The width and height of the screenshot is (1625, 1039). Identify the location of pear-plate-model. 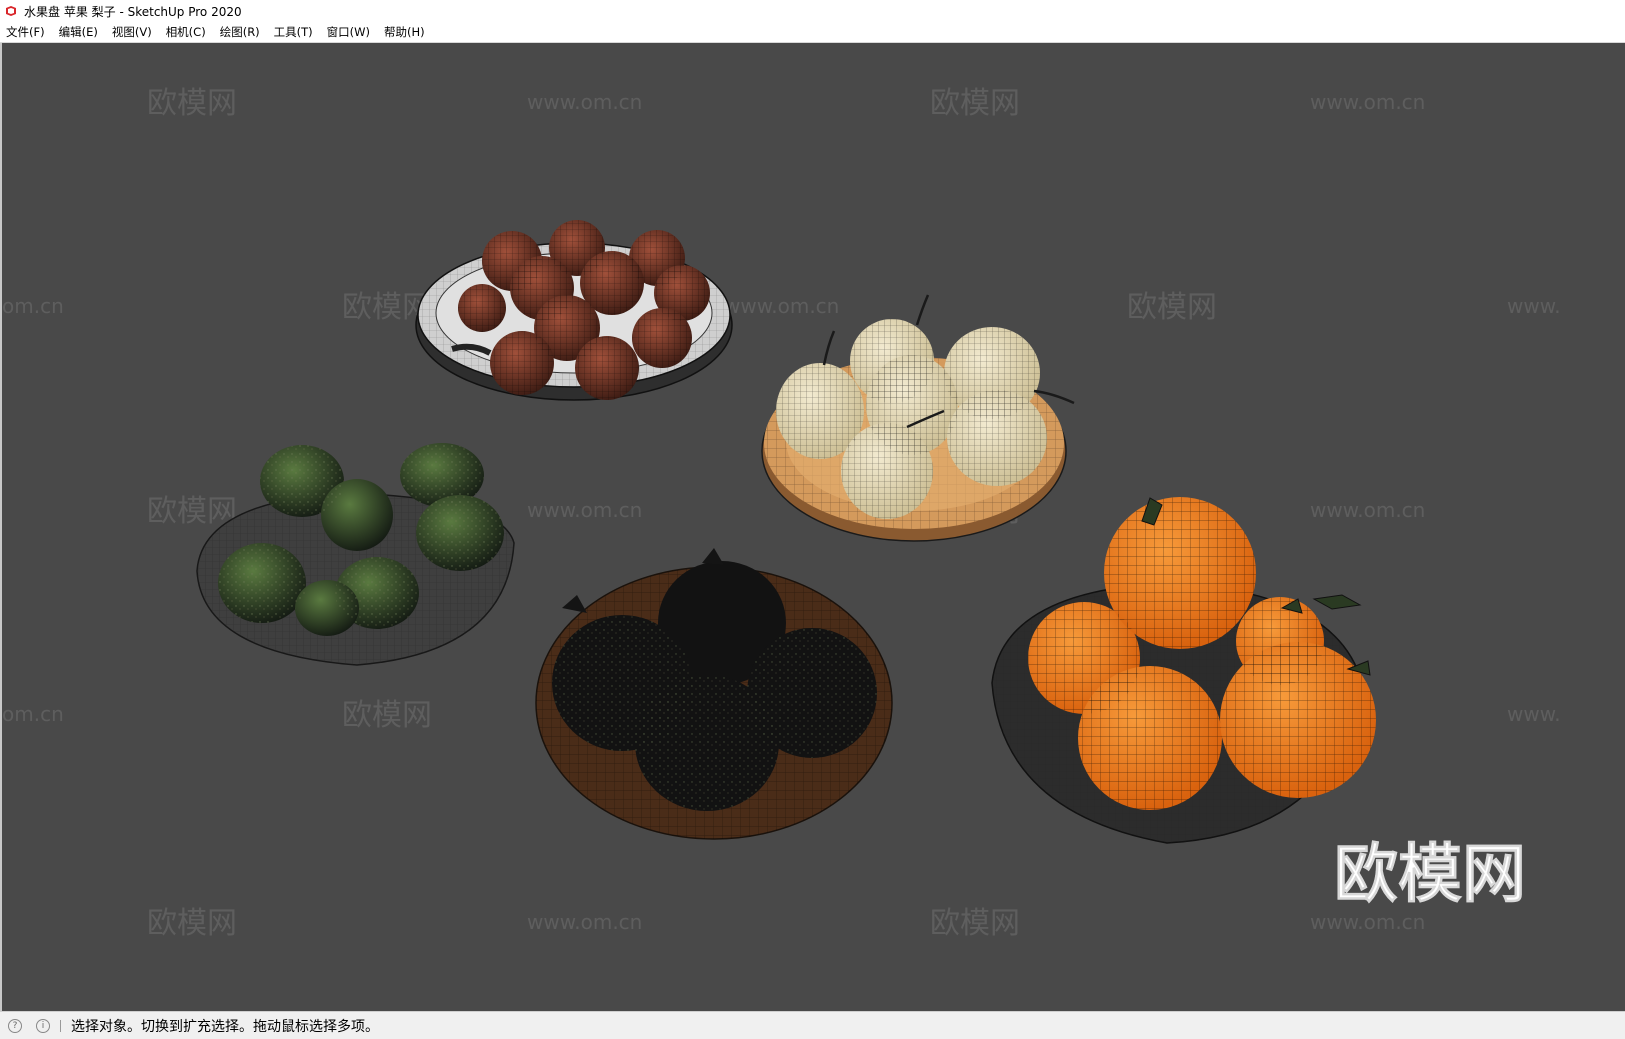
(918, 418).